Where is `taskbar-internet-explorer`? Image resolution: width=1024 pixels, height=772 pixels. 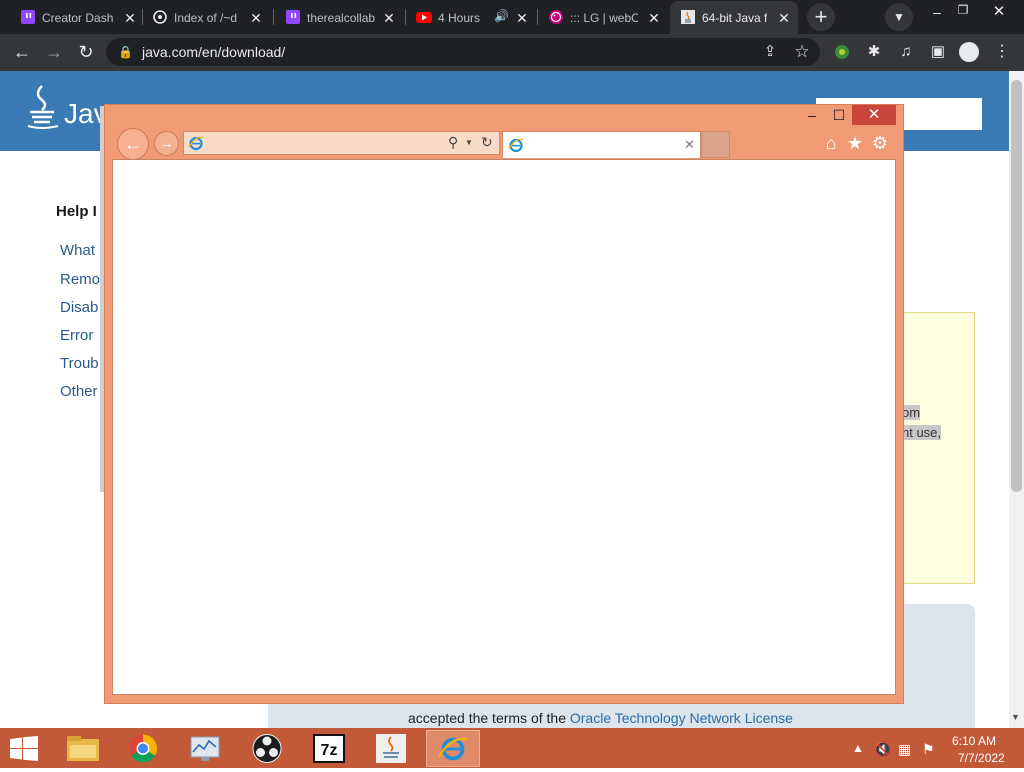 taskbar-internet-explorer is located at coordinates (453, 748).